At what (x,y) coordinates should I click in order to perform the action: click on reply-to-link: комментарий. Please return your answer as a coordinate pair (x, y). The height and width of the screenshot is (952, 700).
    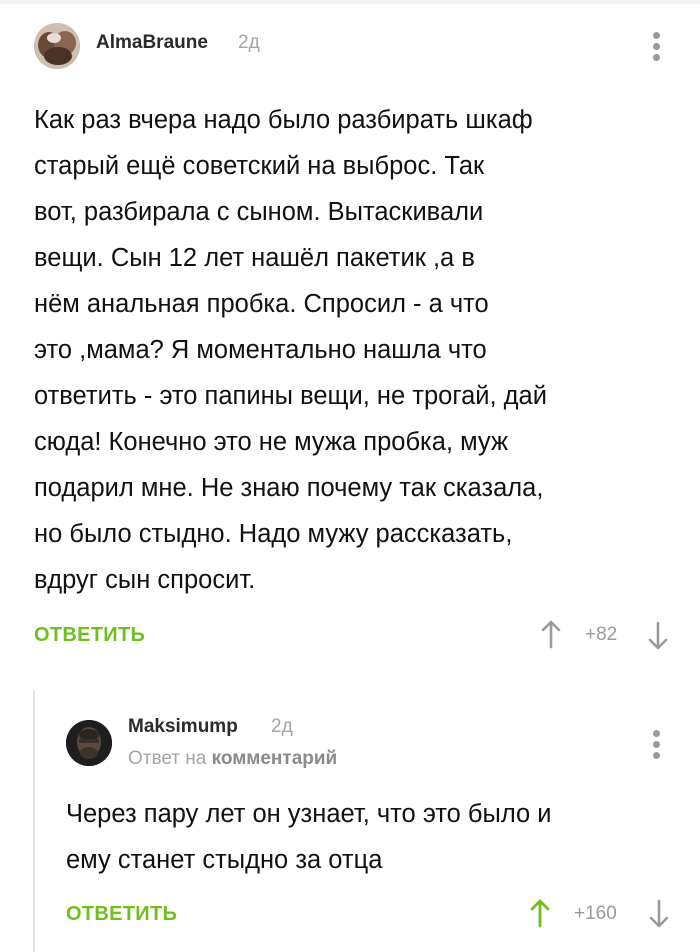
    Looking at the image, I should click on (275, 758).